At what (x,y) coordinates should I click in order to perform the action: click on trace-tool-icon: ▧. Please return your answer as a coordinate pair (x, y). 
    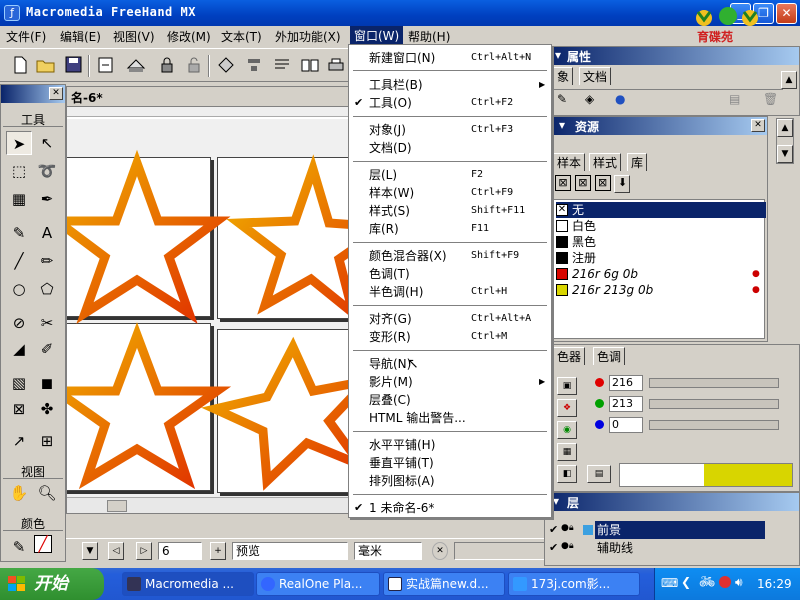
    Looking at the image, I should click on (19, 383).